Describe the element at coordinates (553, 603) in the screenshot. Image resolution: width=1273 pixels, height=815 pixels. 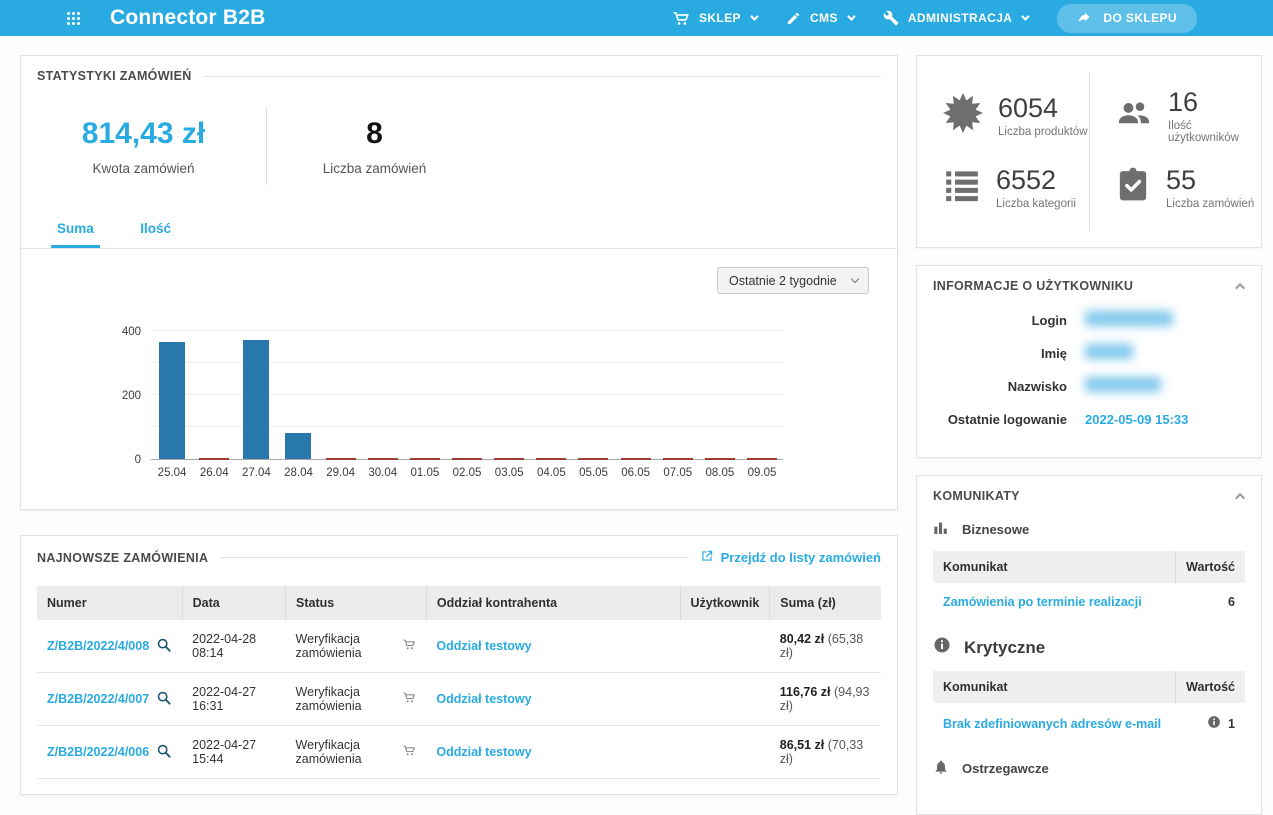
I see `col-oddzial: Oddział kontrahenta` at that location.